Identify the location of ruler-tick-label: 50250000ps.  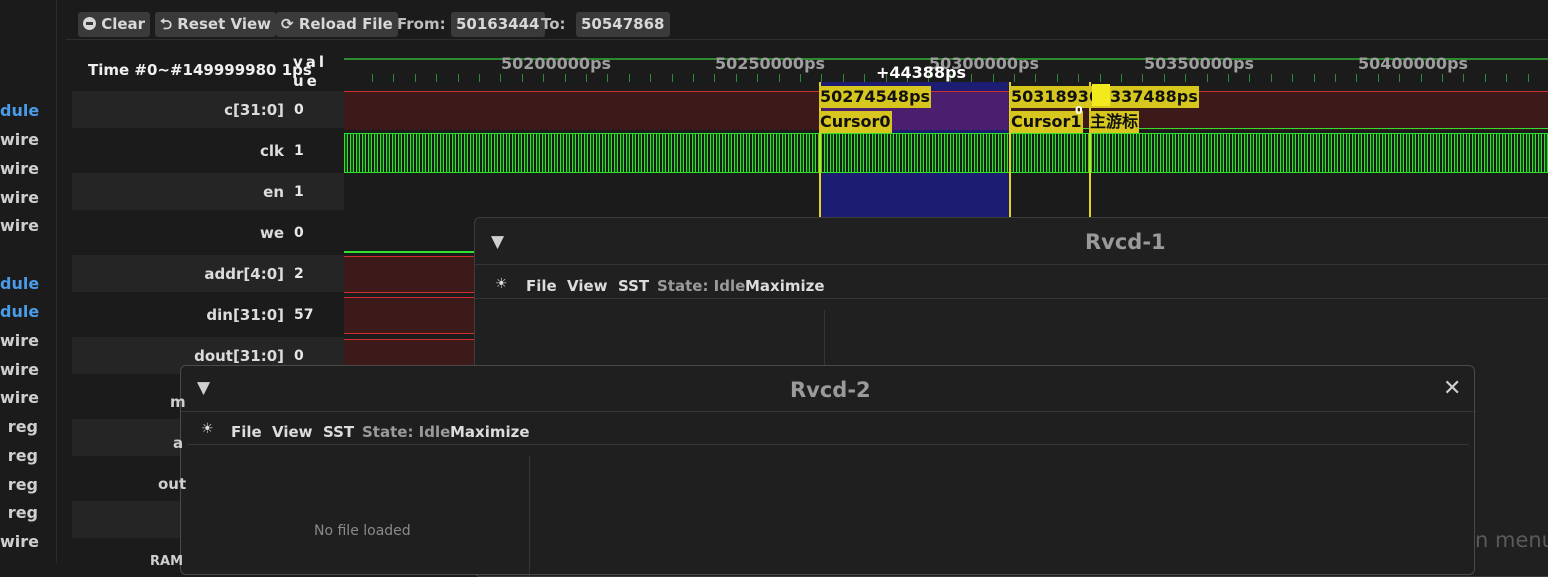
(770, 63).